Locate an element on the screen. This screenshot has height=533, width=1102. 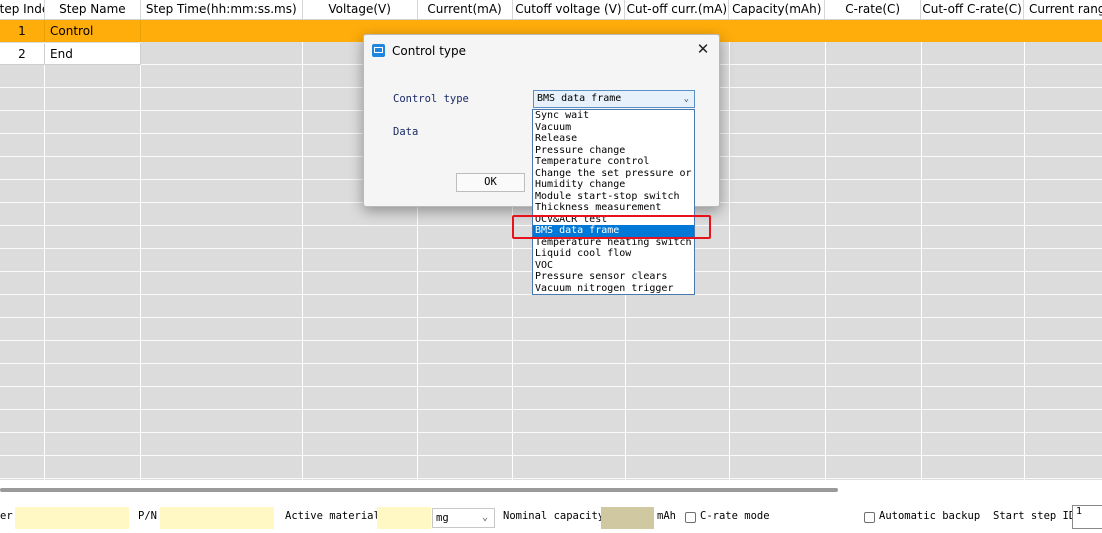
ok-button: OK is located at coordinates (490, 182).